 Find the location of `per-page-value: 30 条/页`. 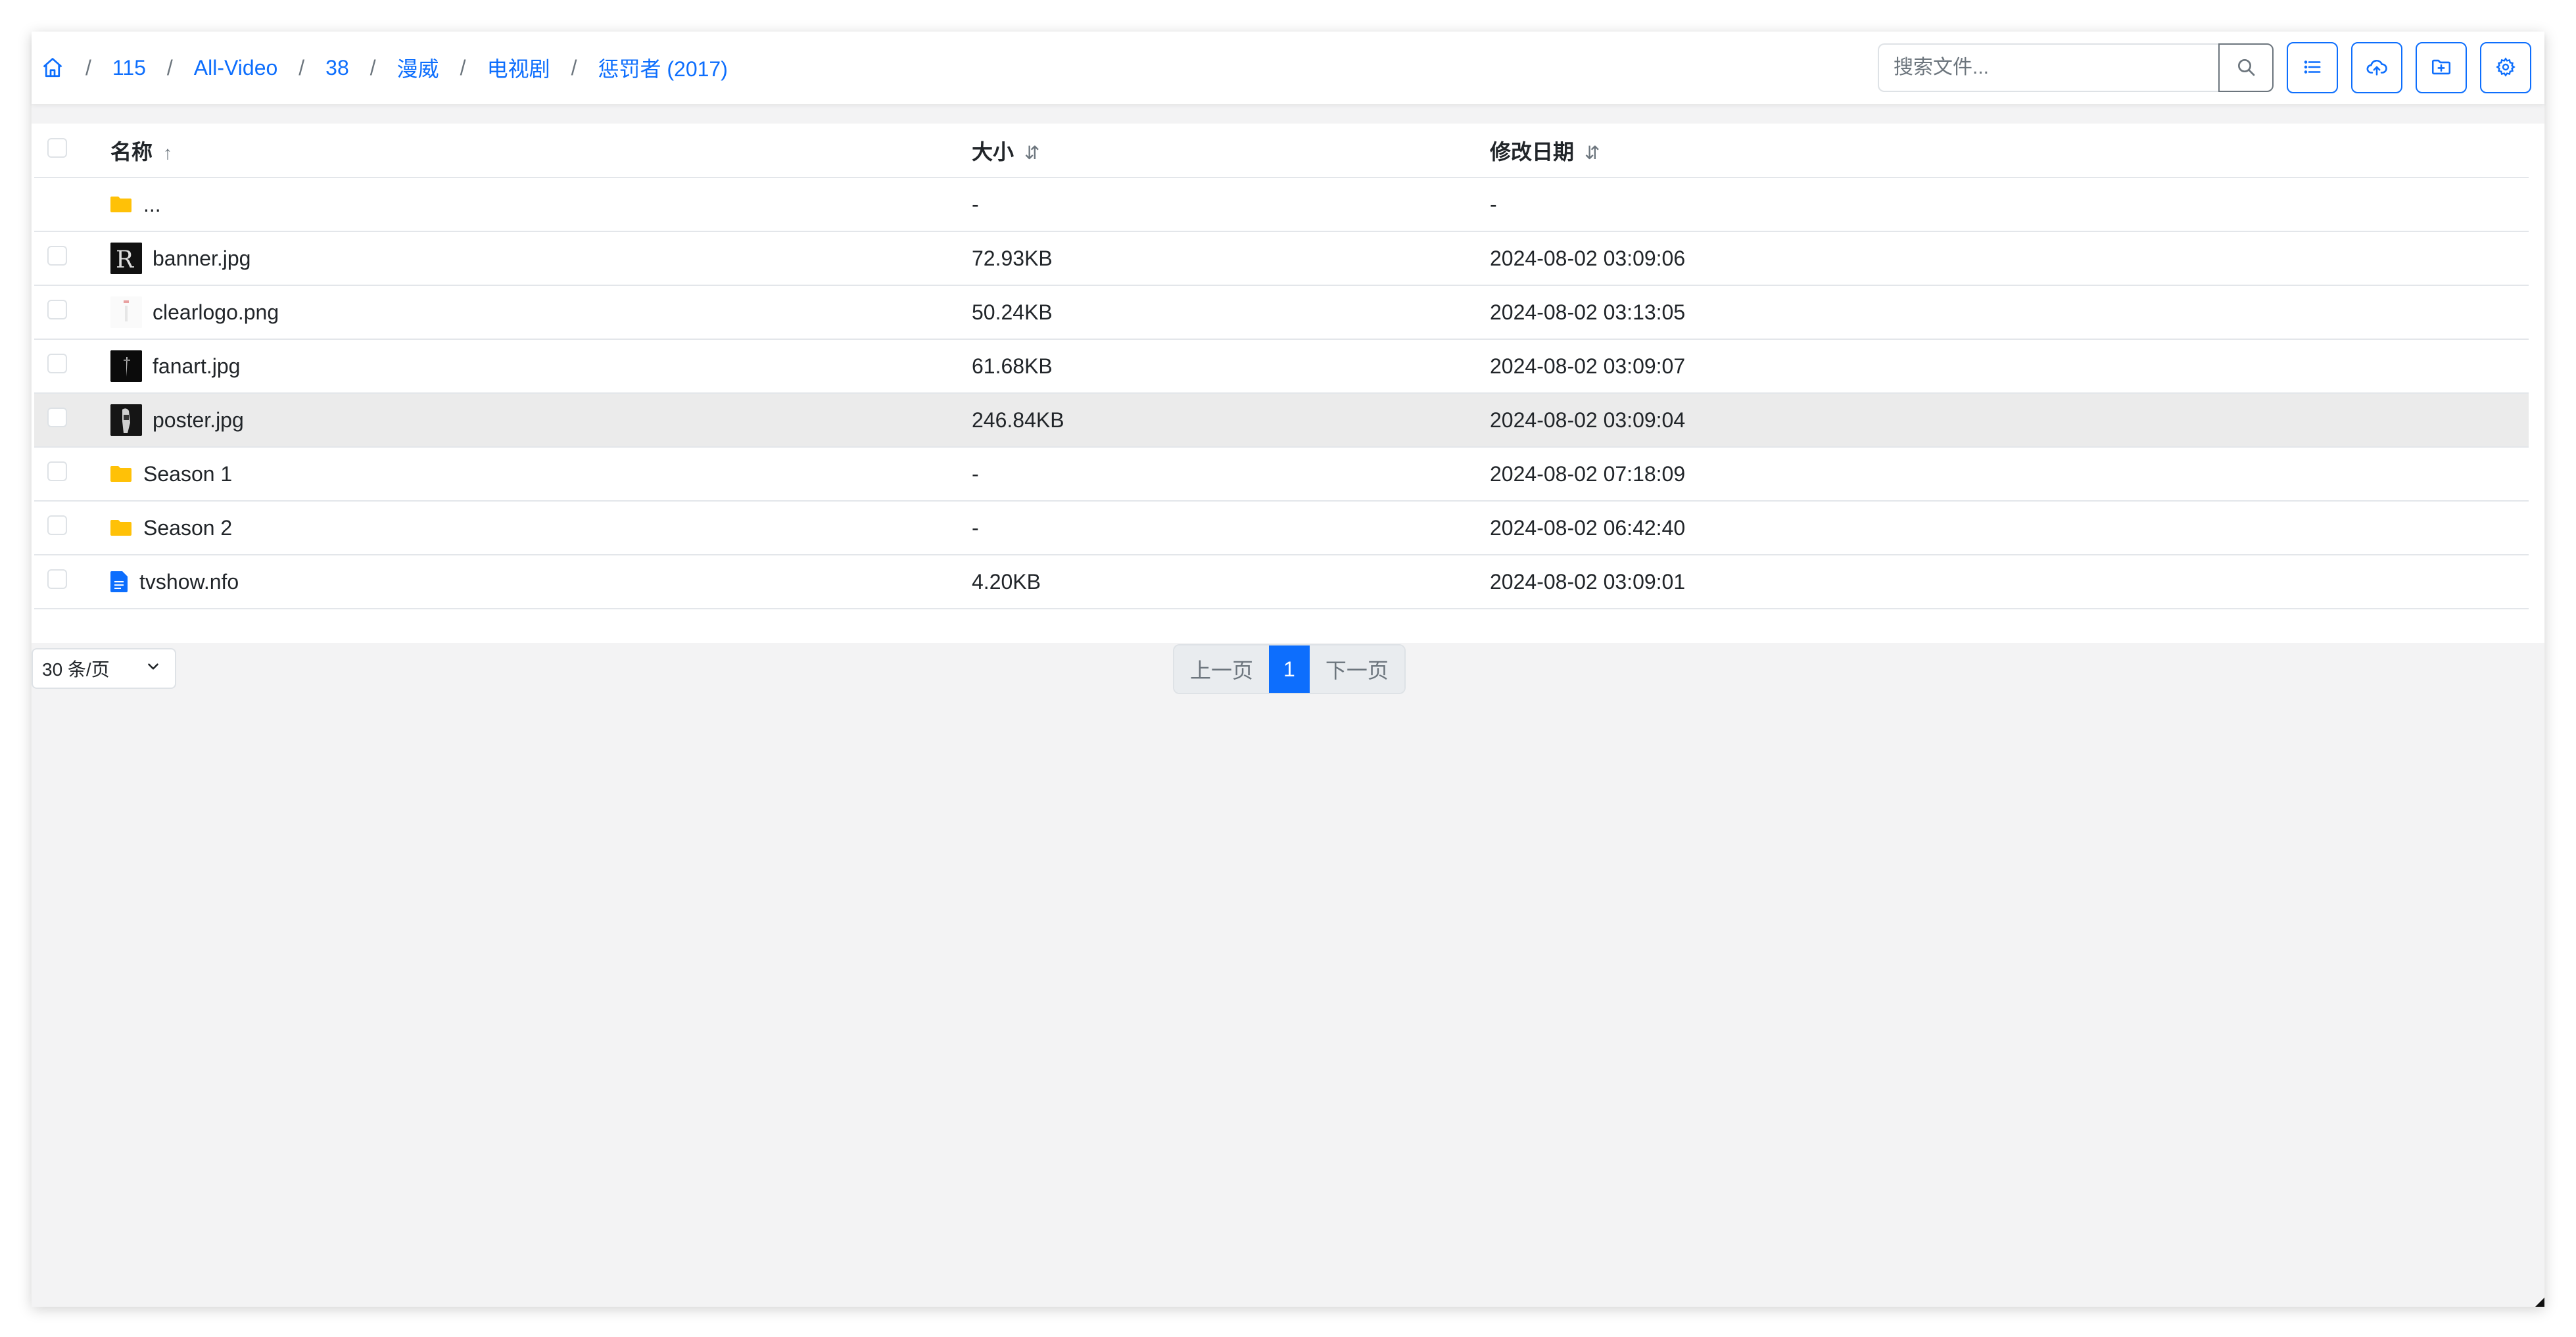

per-page-value: 30 条/页 is located at coordinates (76, 669).